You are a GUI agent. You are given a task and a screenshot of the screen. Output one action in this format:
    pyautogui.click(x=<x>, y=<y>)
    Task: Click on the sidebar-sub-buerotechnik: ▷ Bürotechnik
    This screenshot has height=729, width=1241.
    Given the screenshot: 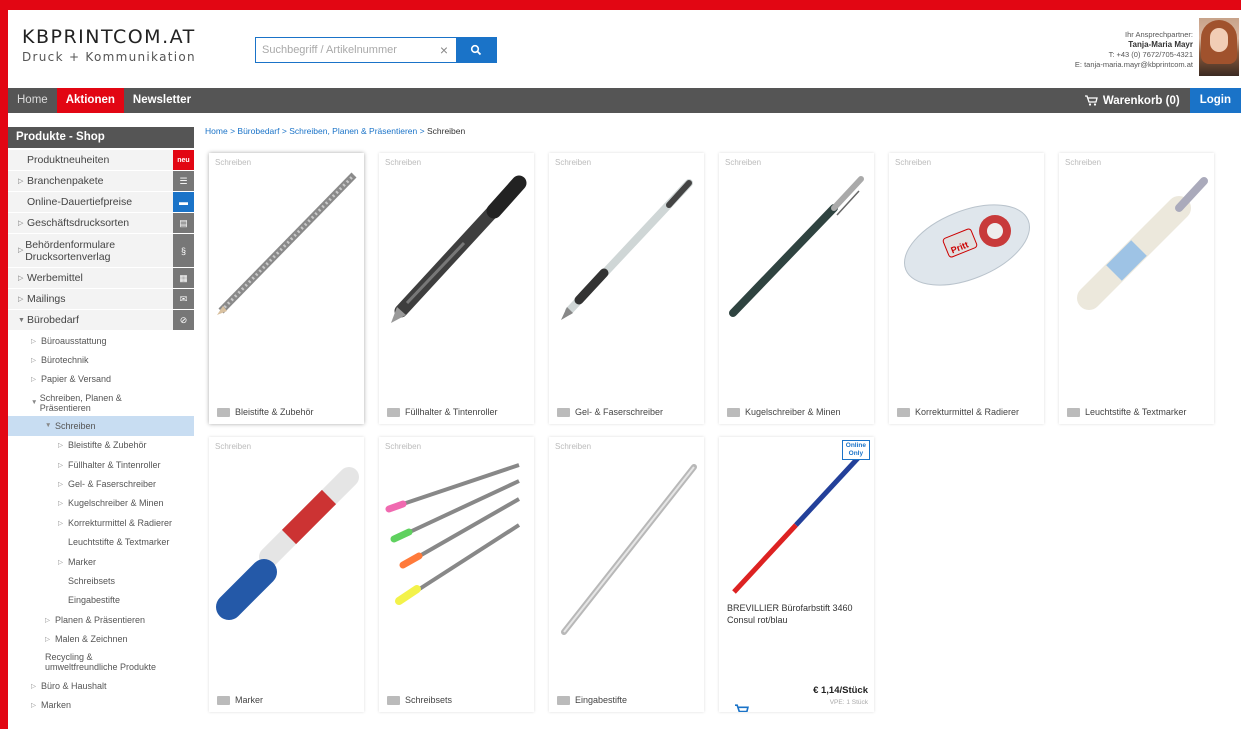 What is the action you would take?
    pyautogui.click(x=101, y=359)
    